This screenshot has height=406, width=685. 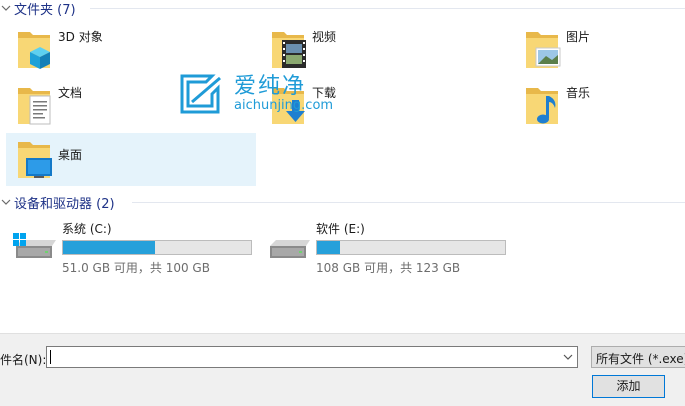 I want to click on filename-label: 件名(N):, so click(x=23, y=360).